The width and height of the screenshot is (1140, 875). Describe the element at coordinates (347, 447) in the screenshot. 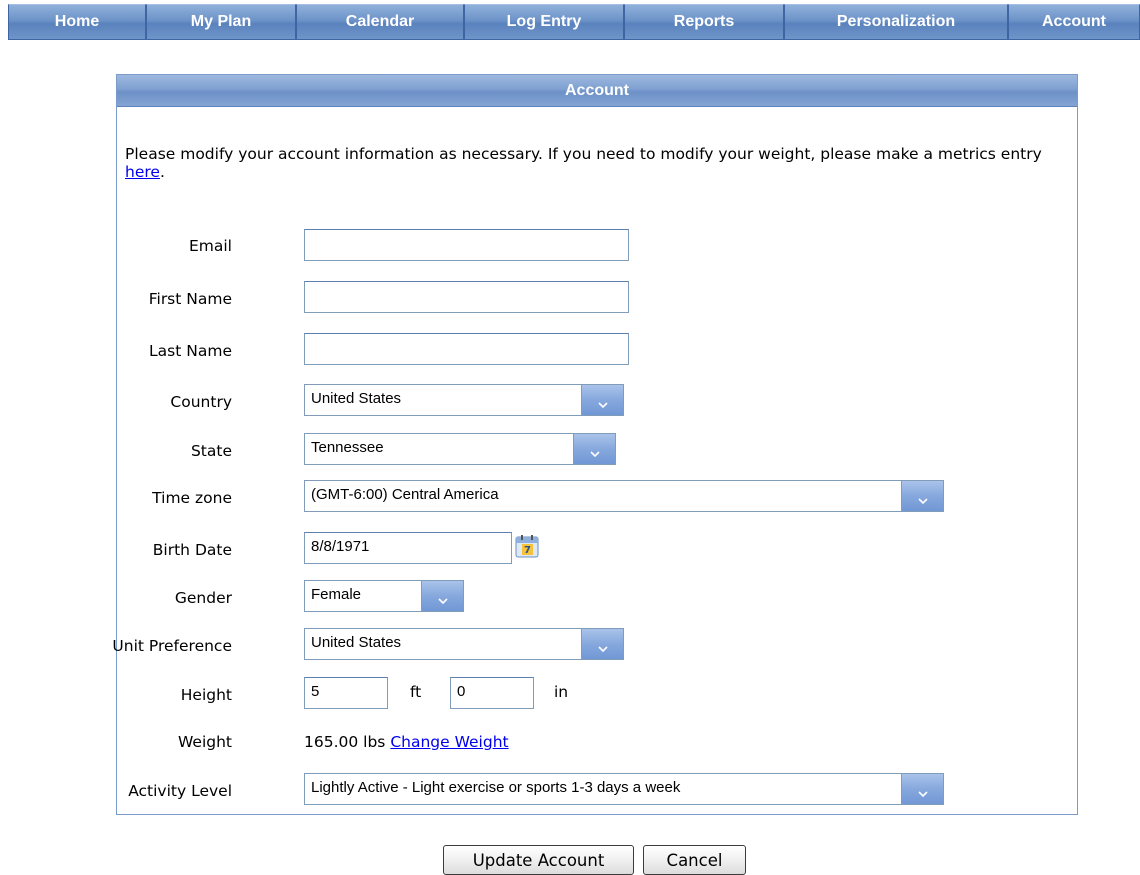

I see `state-value: Tennessee` at that location.